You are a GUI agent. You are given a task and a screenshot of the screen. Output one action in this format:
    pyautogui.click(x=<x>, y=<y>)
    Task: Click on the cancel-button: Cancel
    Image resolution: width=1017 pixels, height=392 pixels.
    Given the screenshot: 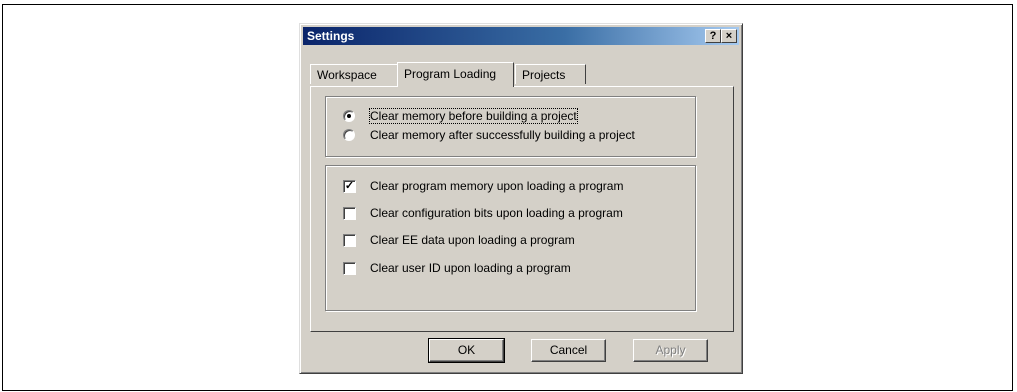 What is the action you would take?
    pyautogui.click(x=568, y=350)
    